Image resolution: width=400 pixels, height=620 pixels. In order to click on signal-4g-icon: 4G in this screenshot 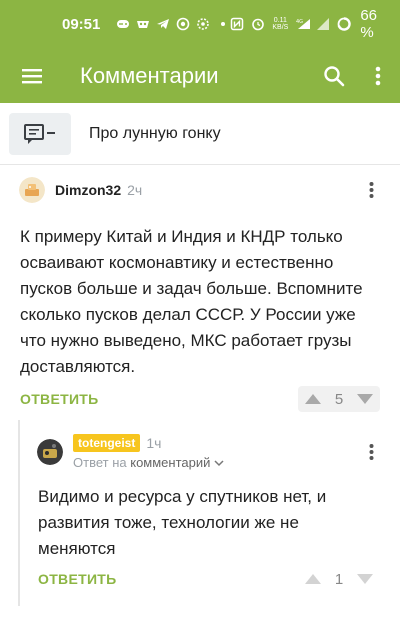, I will do `click(303, 24)`.